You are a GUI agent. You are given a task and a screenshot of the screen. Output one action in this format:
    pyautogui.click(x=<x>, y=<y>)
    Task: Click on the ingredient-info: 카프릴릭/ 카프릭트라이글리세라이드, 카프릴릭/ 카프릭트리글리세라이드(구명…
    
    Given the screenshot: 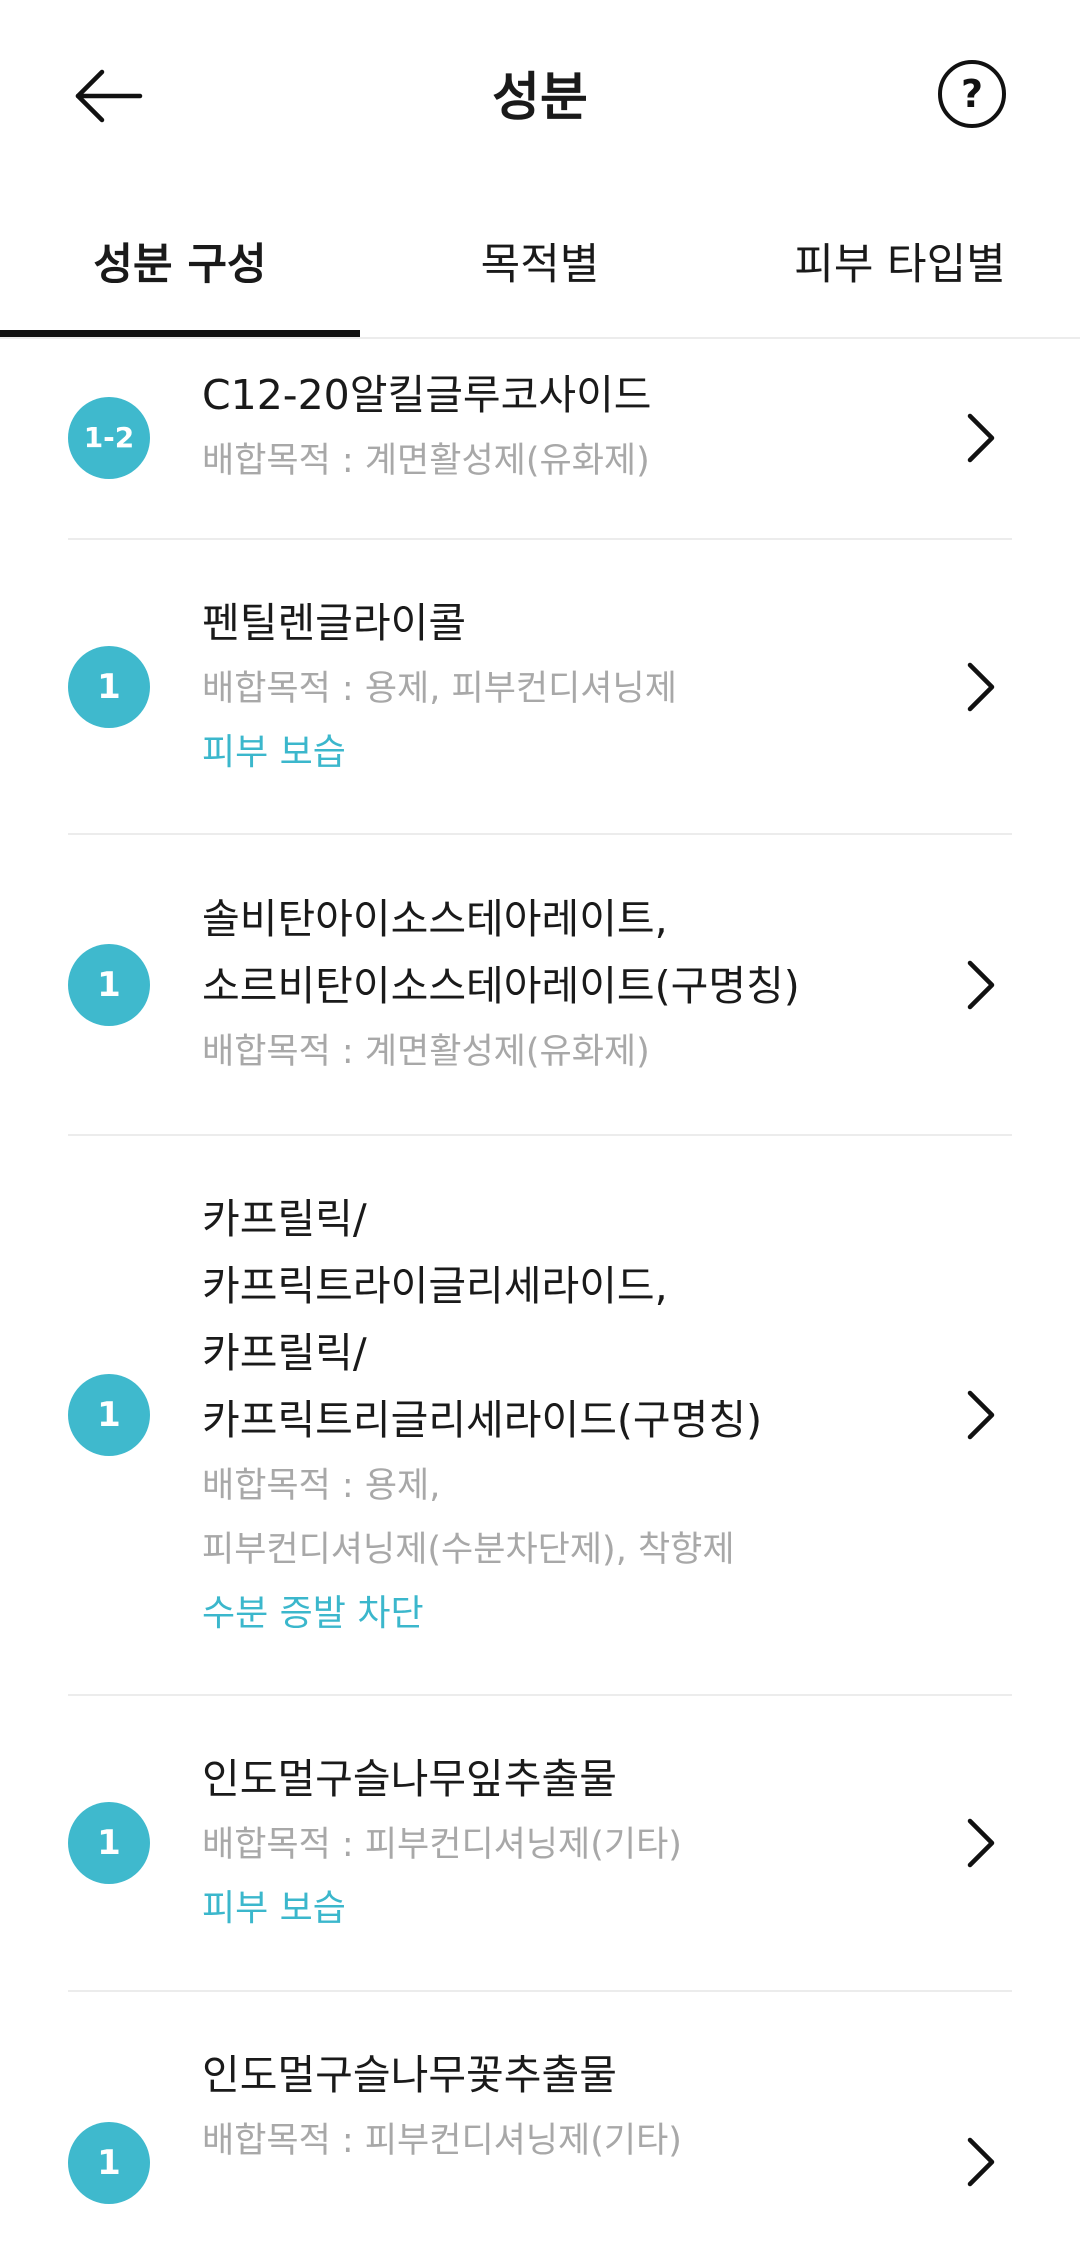 What is the action you would take?
    pyautogui.click(x=552, y=1416)
    